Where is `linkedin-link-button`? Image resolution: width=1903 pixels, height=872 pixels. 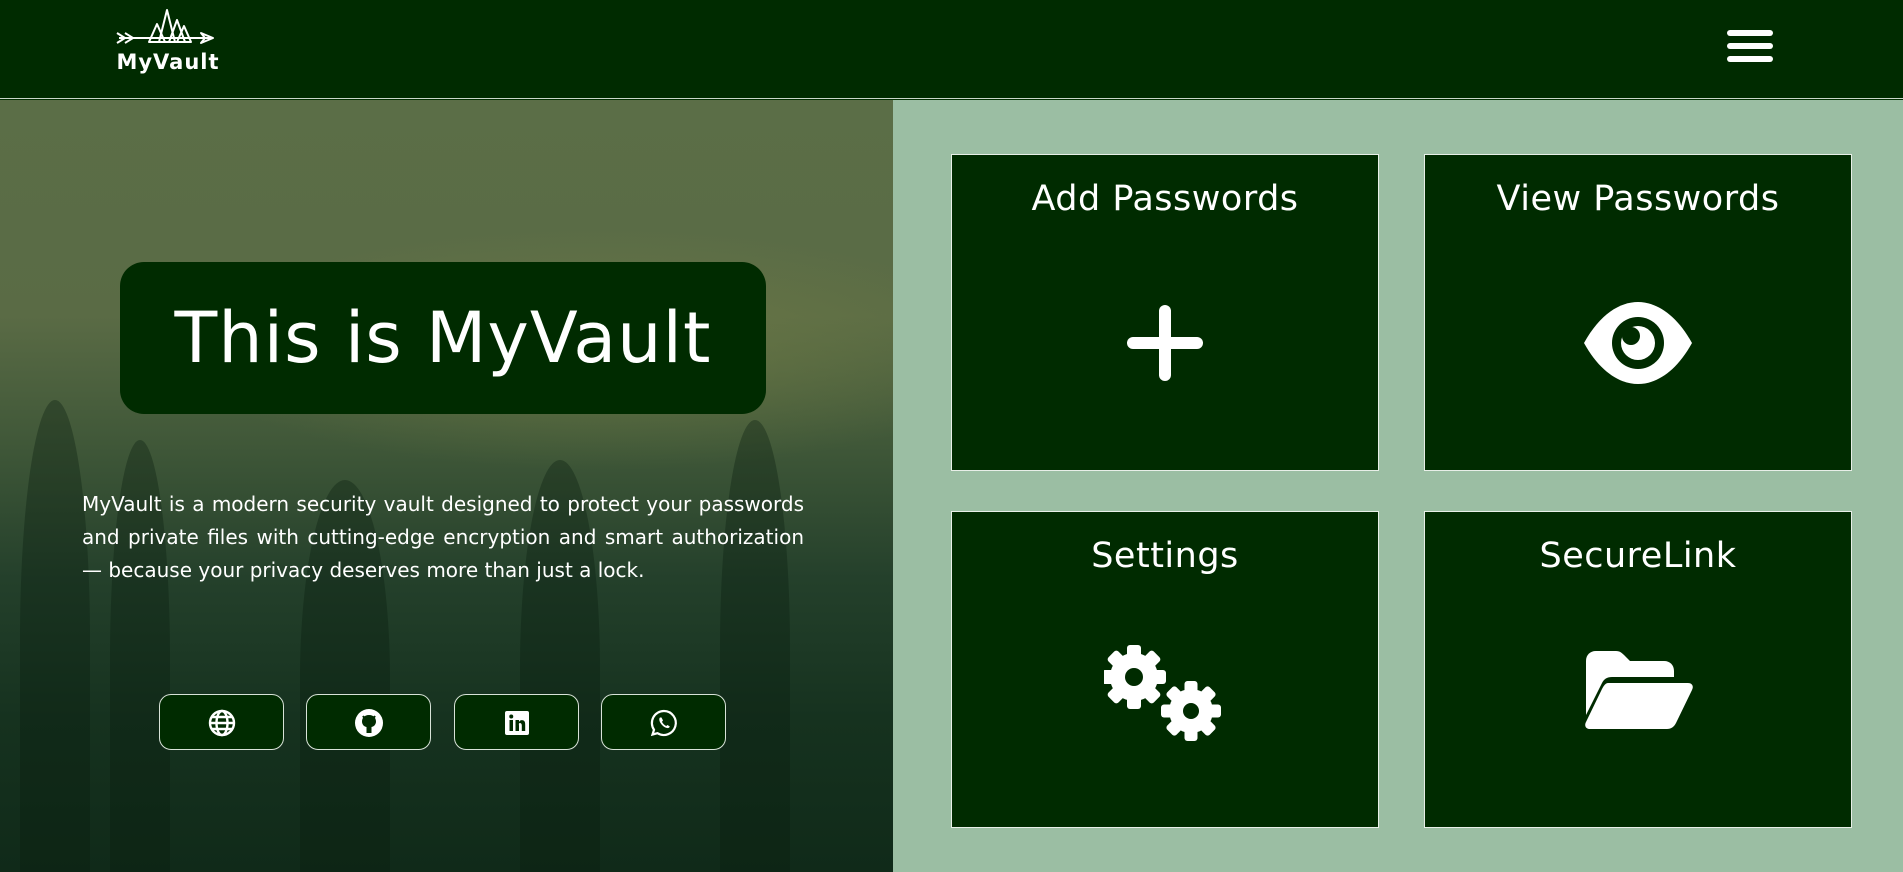 linkedin-link-button is located at coordinates (516, 722).